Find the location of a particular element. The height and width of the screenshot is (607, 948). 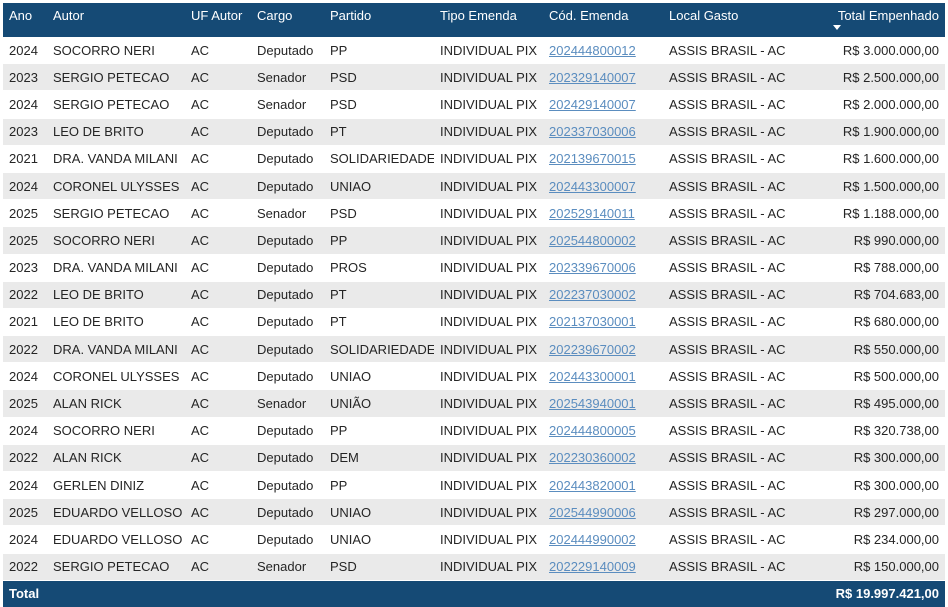

cell-autor: LEO DE BRITO is located at coordinates (116, 322).